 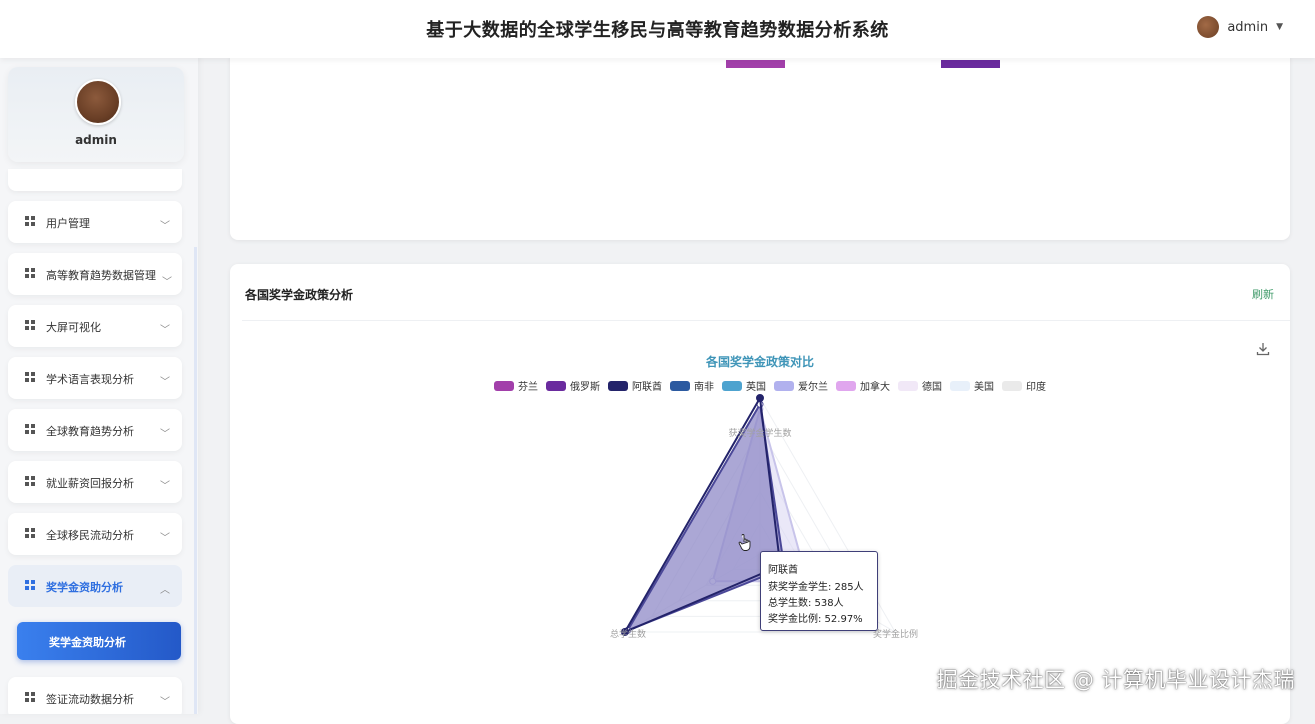 I want to click on caret-down-icon: ▼, so click(x=1279, y=27).